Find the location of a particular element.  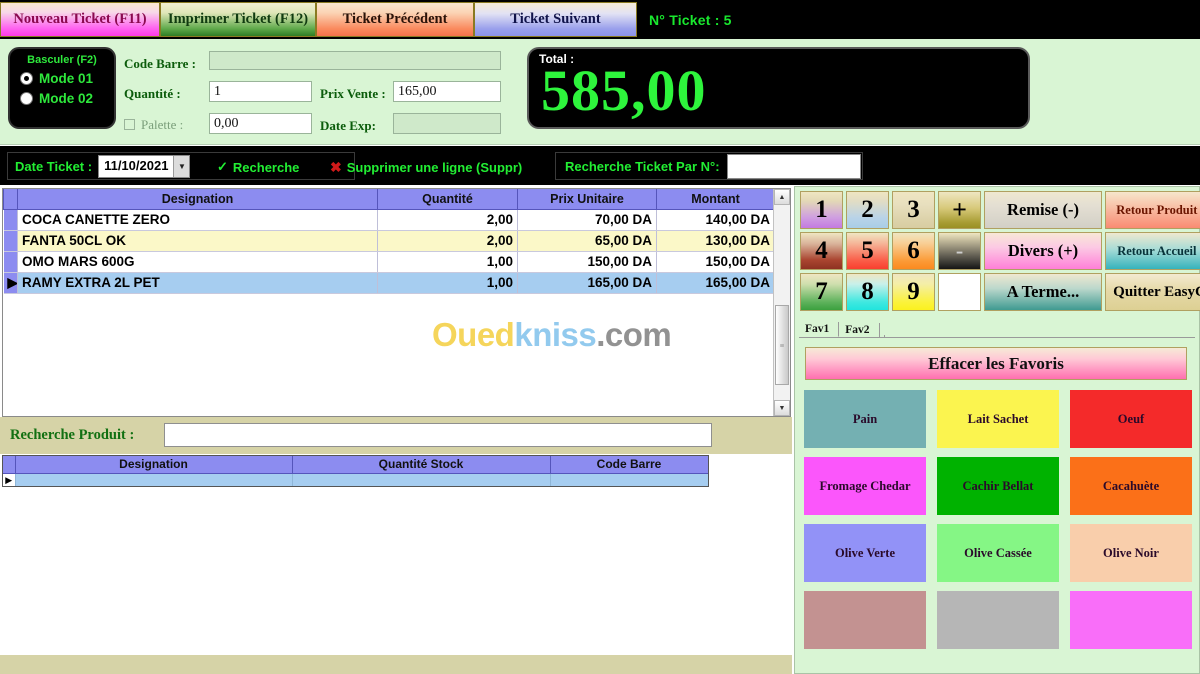

cell-montant: 165,00 DA is located at coordinates (715, 283).